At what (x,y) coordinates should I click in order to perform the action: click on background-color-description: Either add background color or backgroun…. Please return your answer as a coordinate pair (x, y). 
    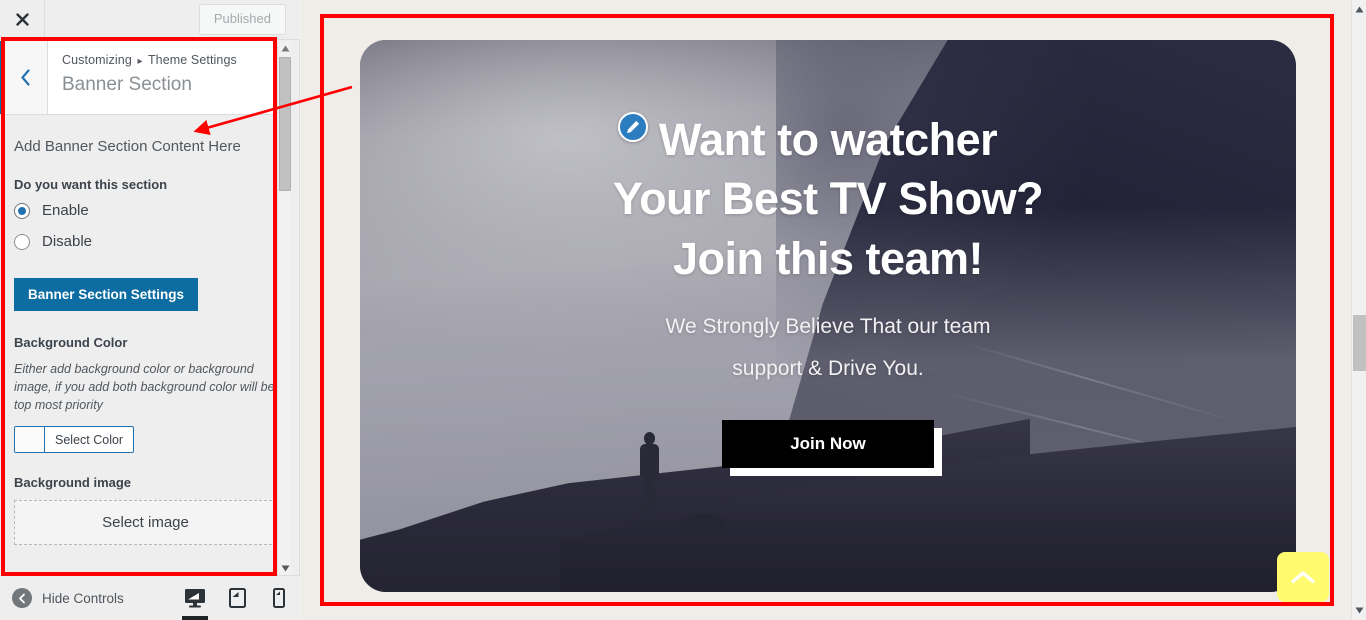
    Looking at the image, I should click on (144, 387).